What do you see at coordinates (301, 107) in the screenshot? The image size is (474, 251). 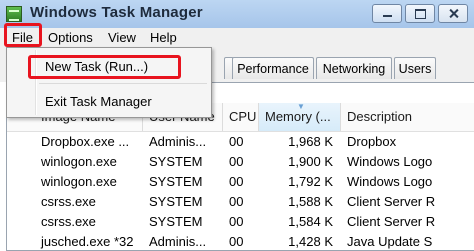 I see `sort-descending-icon: ▼` at bounding box center [301, 107].